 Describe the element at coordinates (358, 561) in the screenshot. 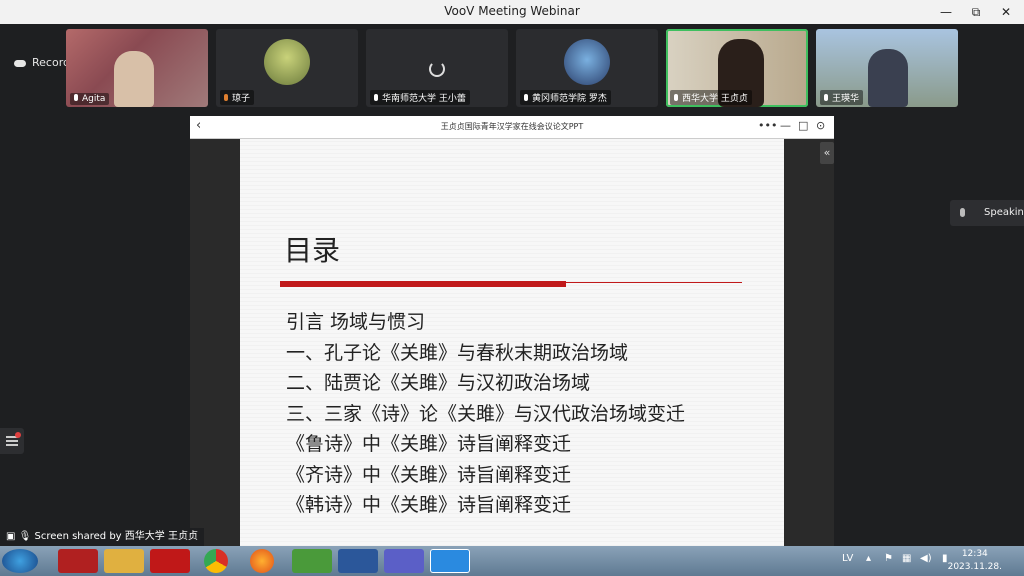

I see `word-icon` at that location.